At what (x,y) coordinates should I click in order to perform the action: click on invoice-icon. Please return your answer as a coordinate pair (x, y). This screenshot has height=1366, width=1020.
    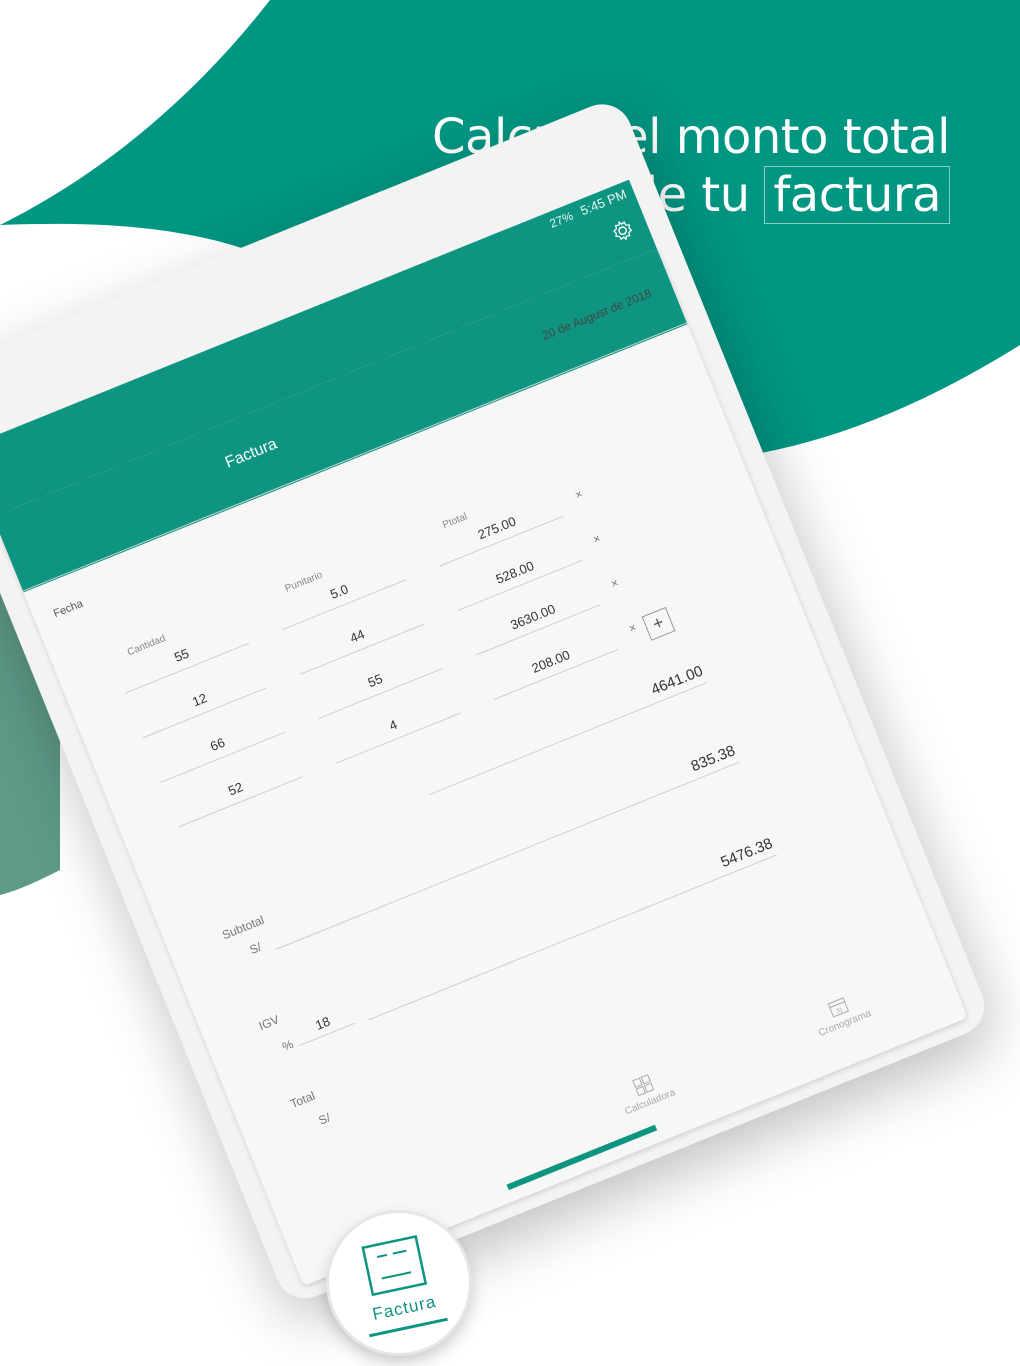
    Looking at the image, I should click on (394, 1266).